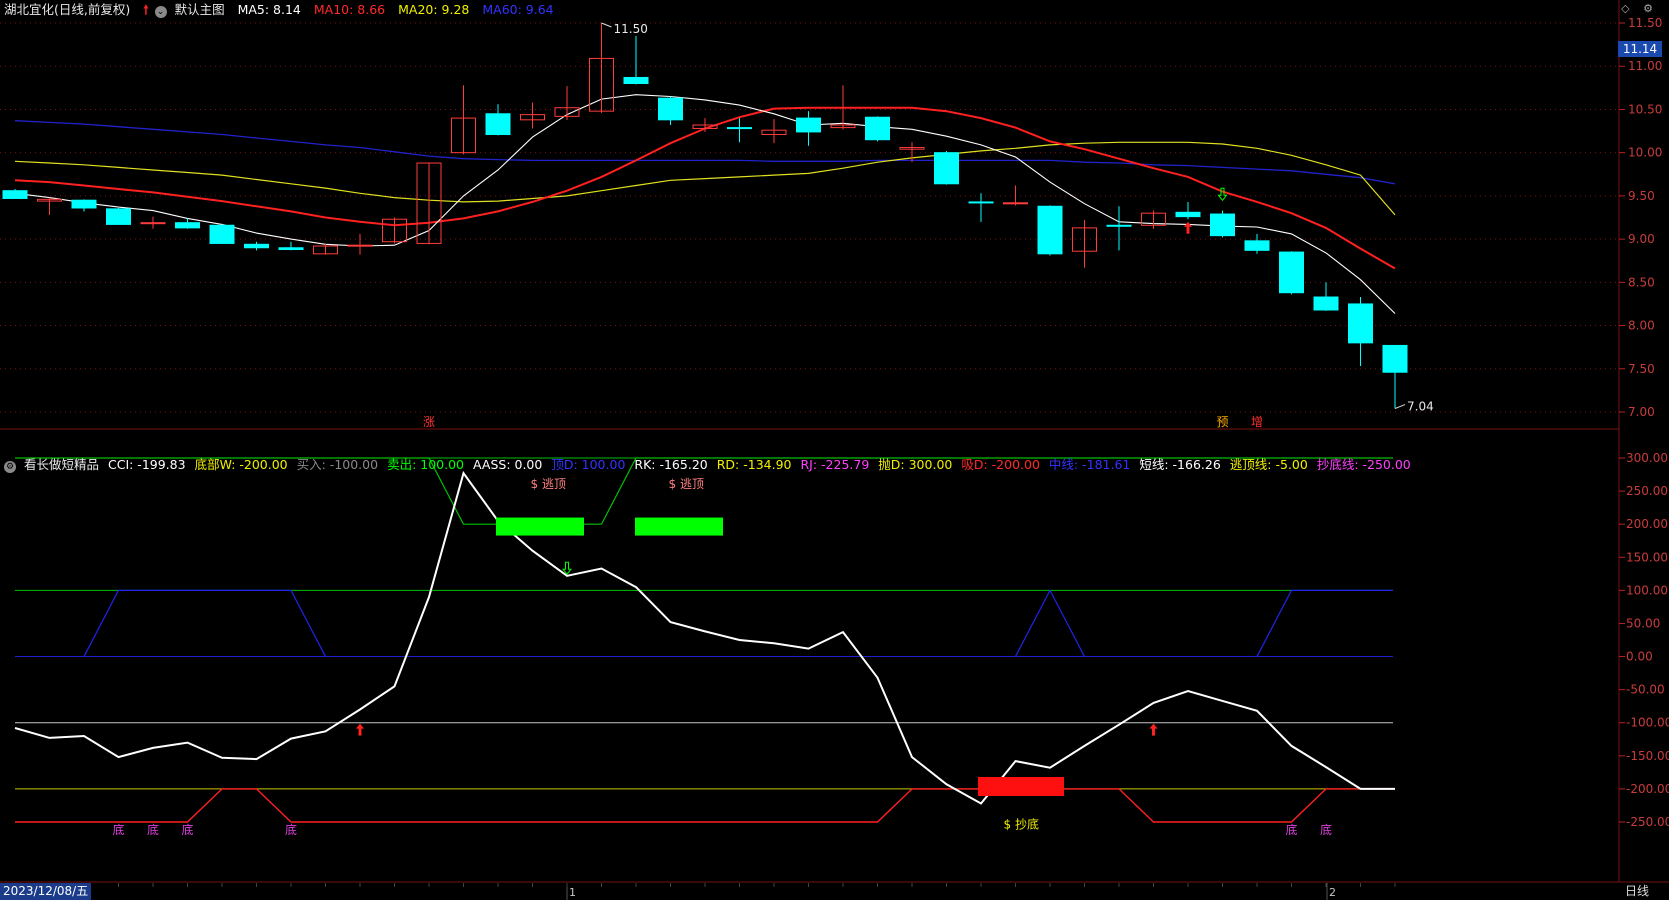 The height and width of the screenshot is (900, 1669). What do you see at coordinates (1021, 786) in the screenshot?
I see `buy-signal-block` at bounding box center [1021, 786].